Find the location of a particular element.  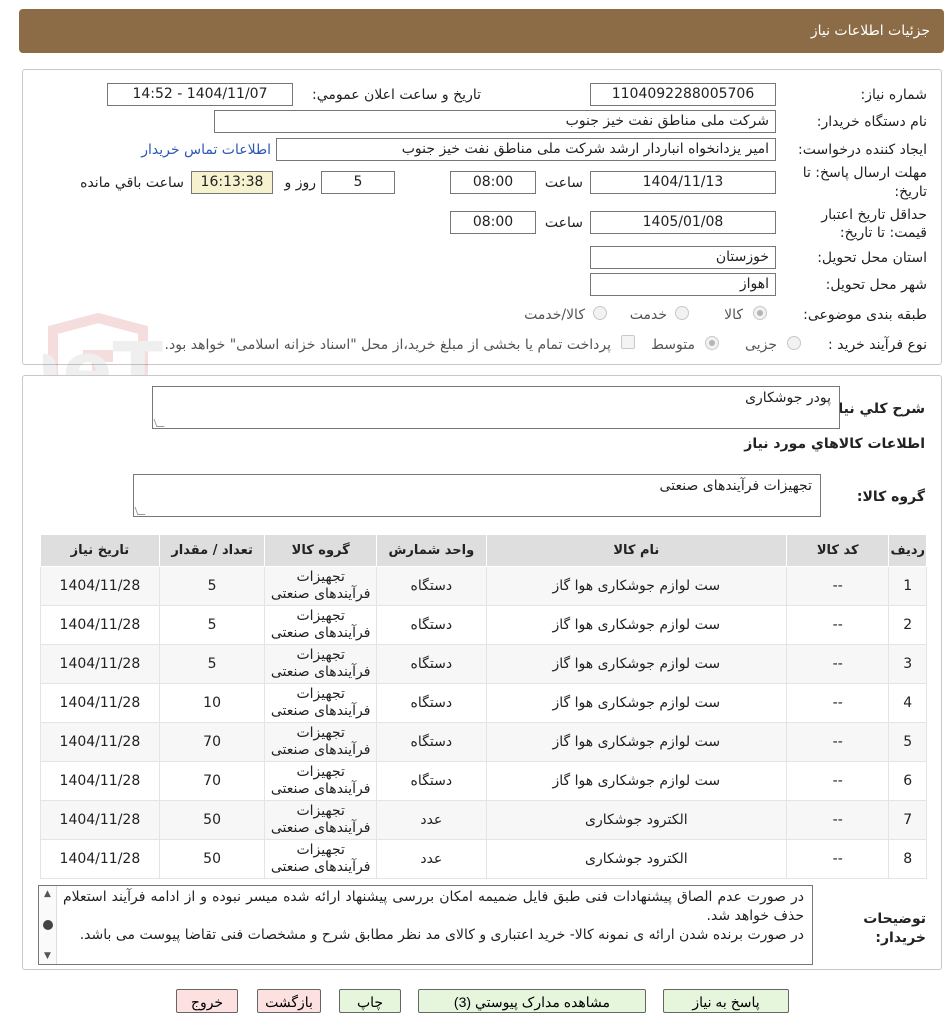

category-option-goods: کالا is located at coordinates (733, 315).